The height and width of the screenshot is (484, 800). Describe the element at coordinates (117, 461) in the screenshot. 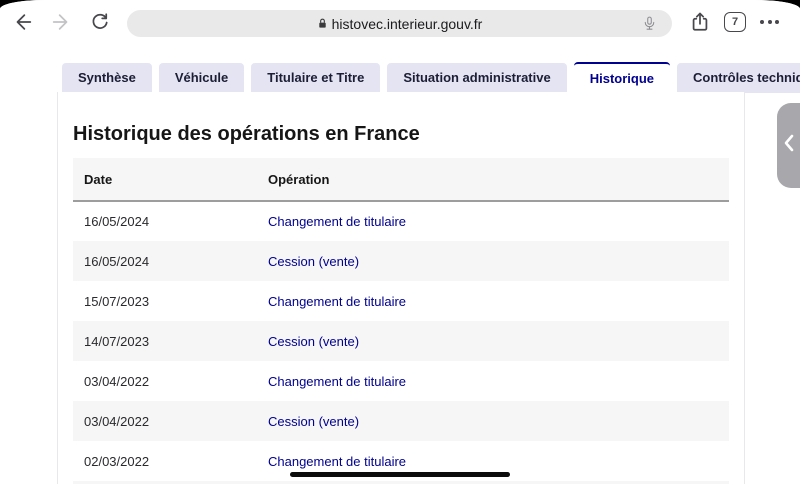

I see `operation-date: 02/03/2022` at that location.